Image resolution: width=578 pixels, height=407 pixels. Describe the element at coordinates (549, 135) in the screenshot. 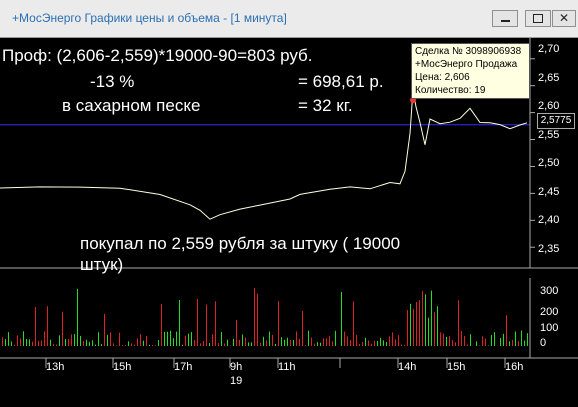

I see `price-tick: 2,55` at that location.